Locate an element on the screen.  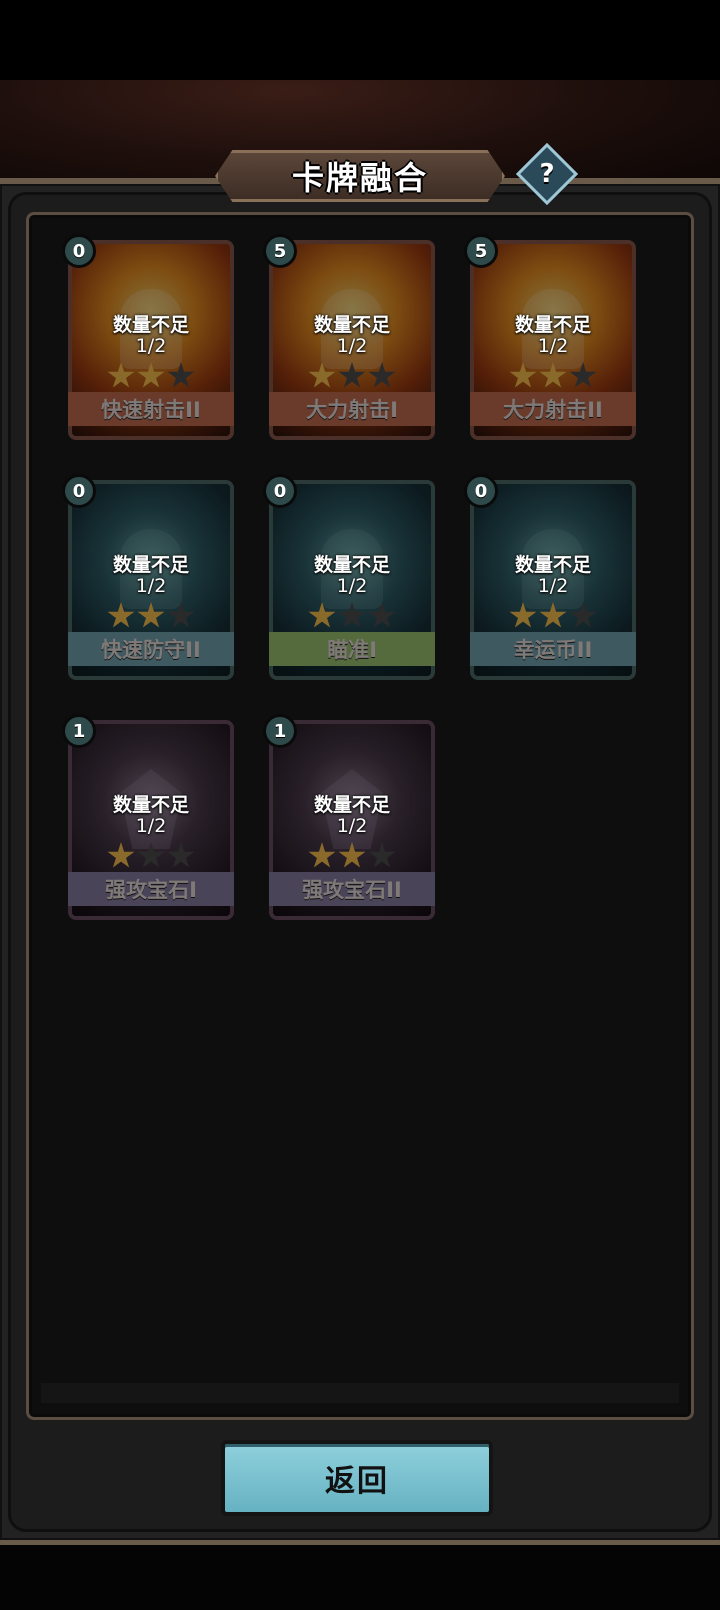
card-name: 强攻宝石II is located at coordinates (352, 890).